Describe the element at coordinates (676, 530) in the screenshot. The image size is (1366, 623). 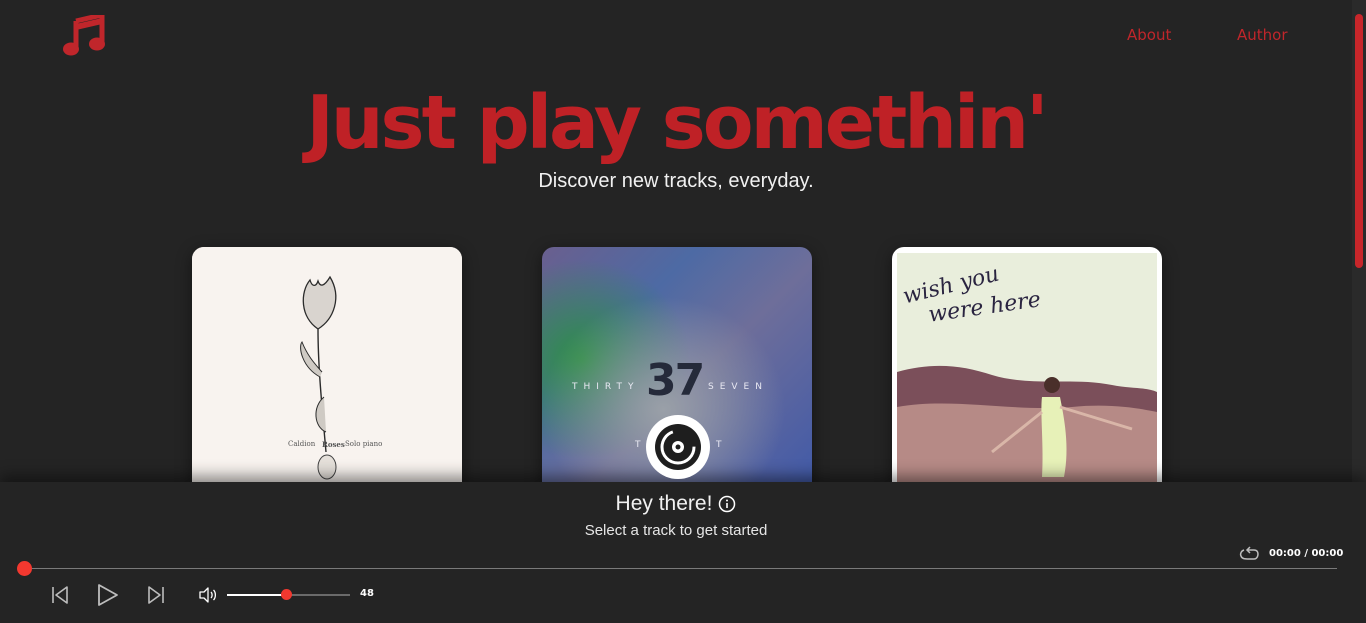
I see `player-subheading: Select a track to get started` at that location.